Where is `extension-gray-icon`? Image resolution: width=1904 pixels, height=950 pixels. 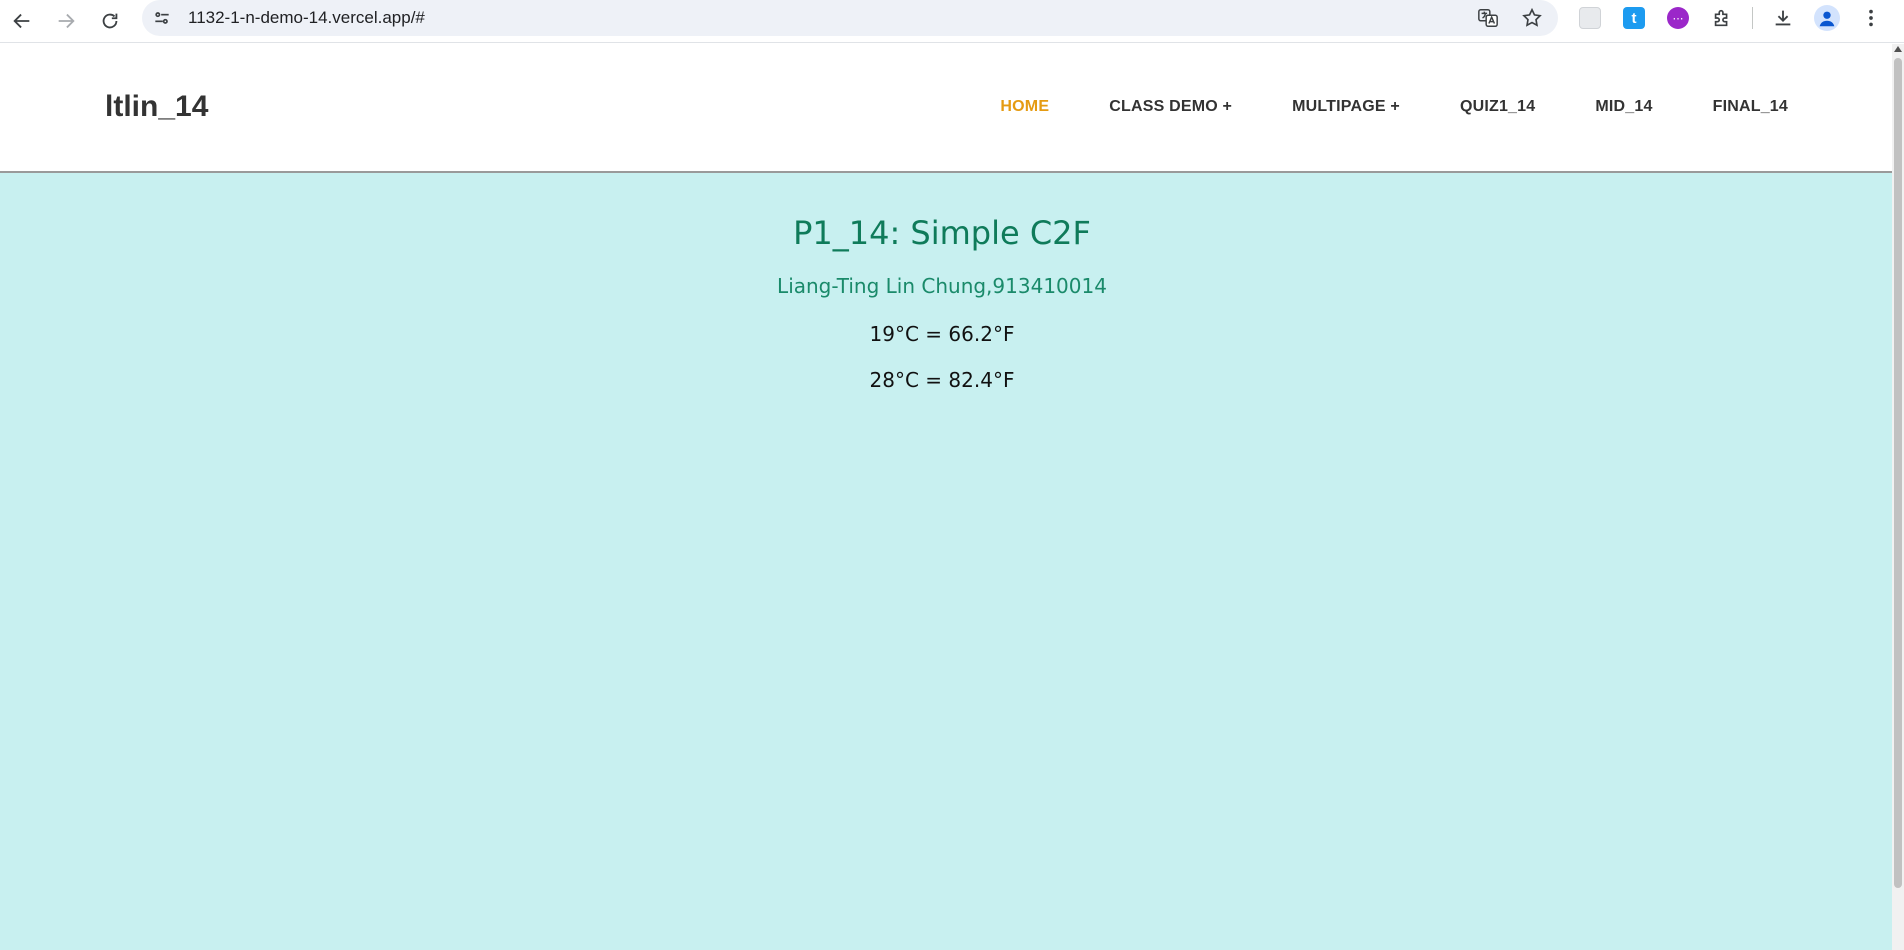
extension-gray-icon is located at coordinates (1590, 18).